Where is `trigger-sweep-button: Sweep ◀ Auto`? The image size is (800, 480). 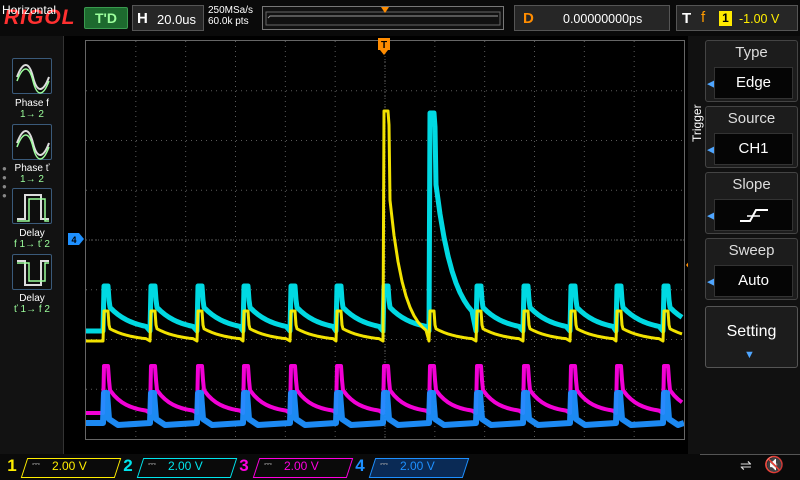
trigger-sweep-button: Sweep ◀ Auto is located at coordinates (751, 269).